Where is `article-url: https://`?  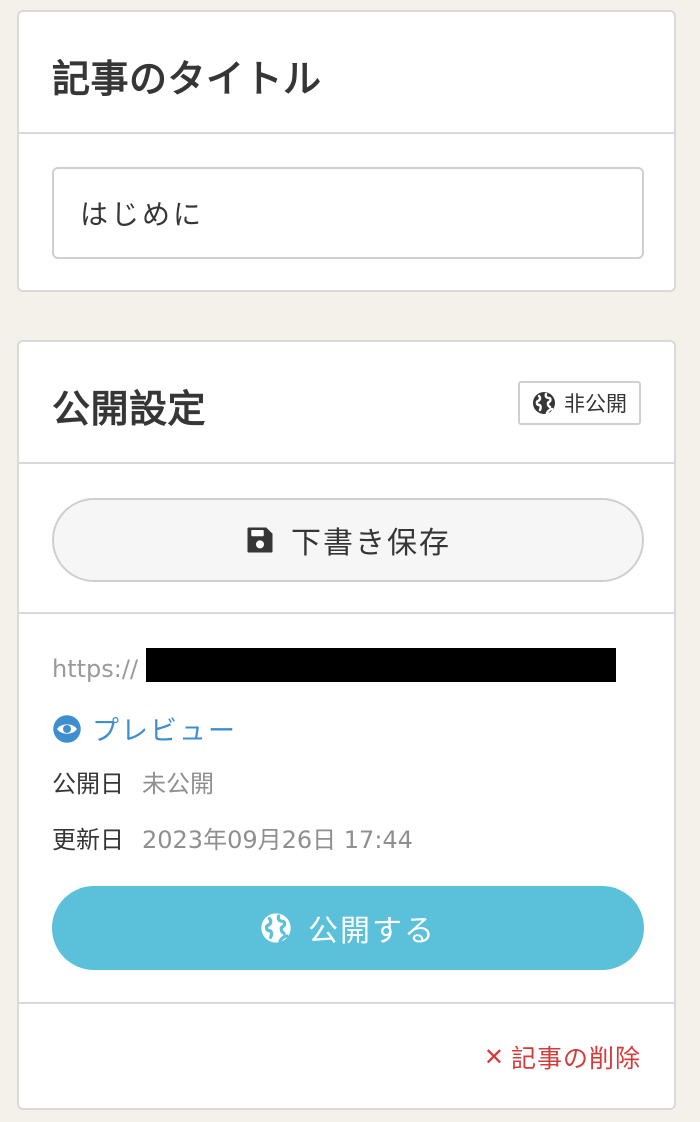 article-url: https:// is located at coordinates (95, 669).